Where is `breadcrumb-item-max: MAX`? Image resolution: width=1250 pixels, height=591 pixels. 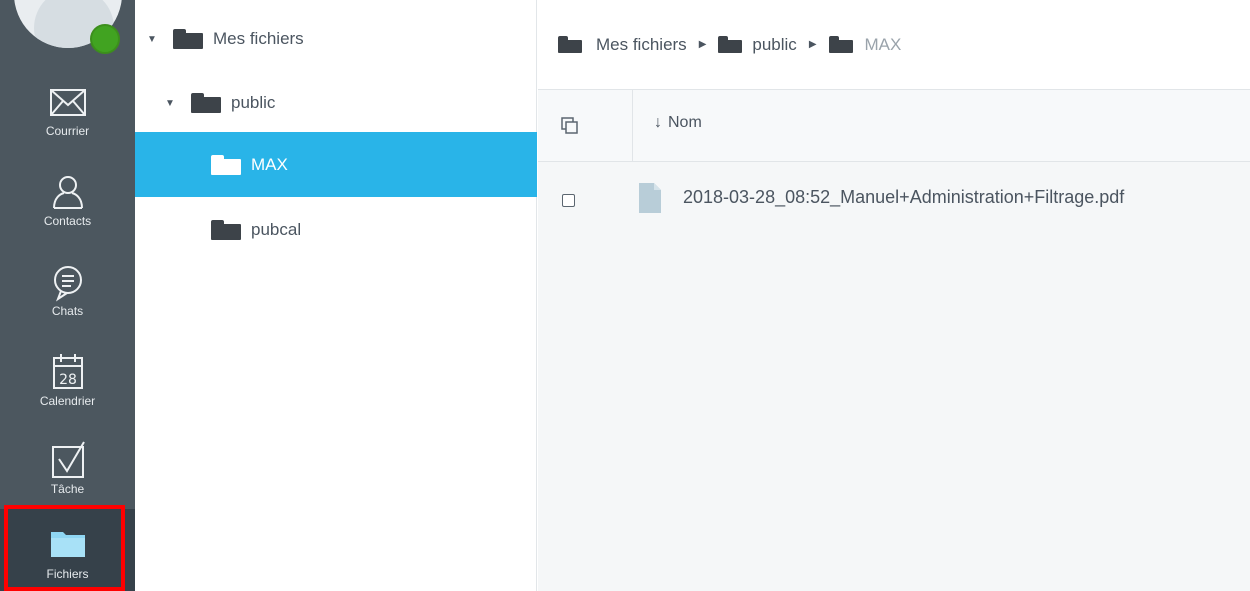 breadcrumb-item-max: MAX is located at coordinates (865, 44).